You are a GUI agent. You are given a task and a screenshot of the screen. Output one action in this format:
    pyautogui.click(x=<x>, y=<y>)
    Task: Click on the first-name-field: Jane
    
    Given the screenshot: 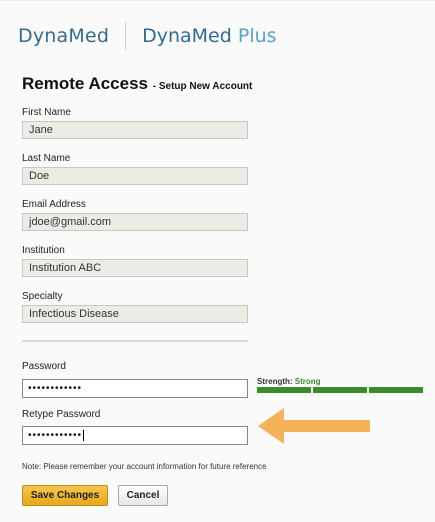 What is the action you would take?
    pyautogui.click(x=135, y=130)
    